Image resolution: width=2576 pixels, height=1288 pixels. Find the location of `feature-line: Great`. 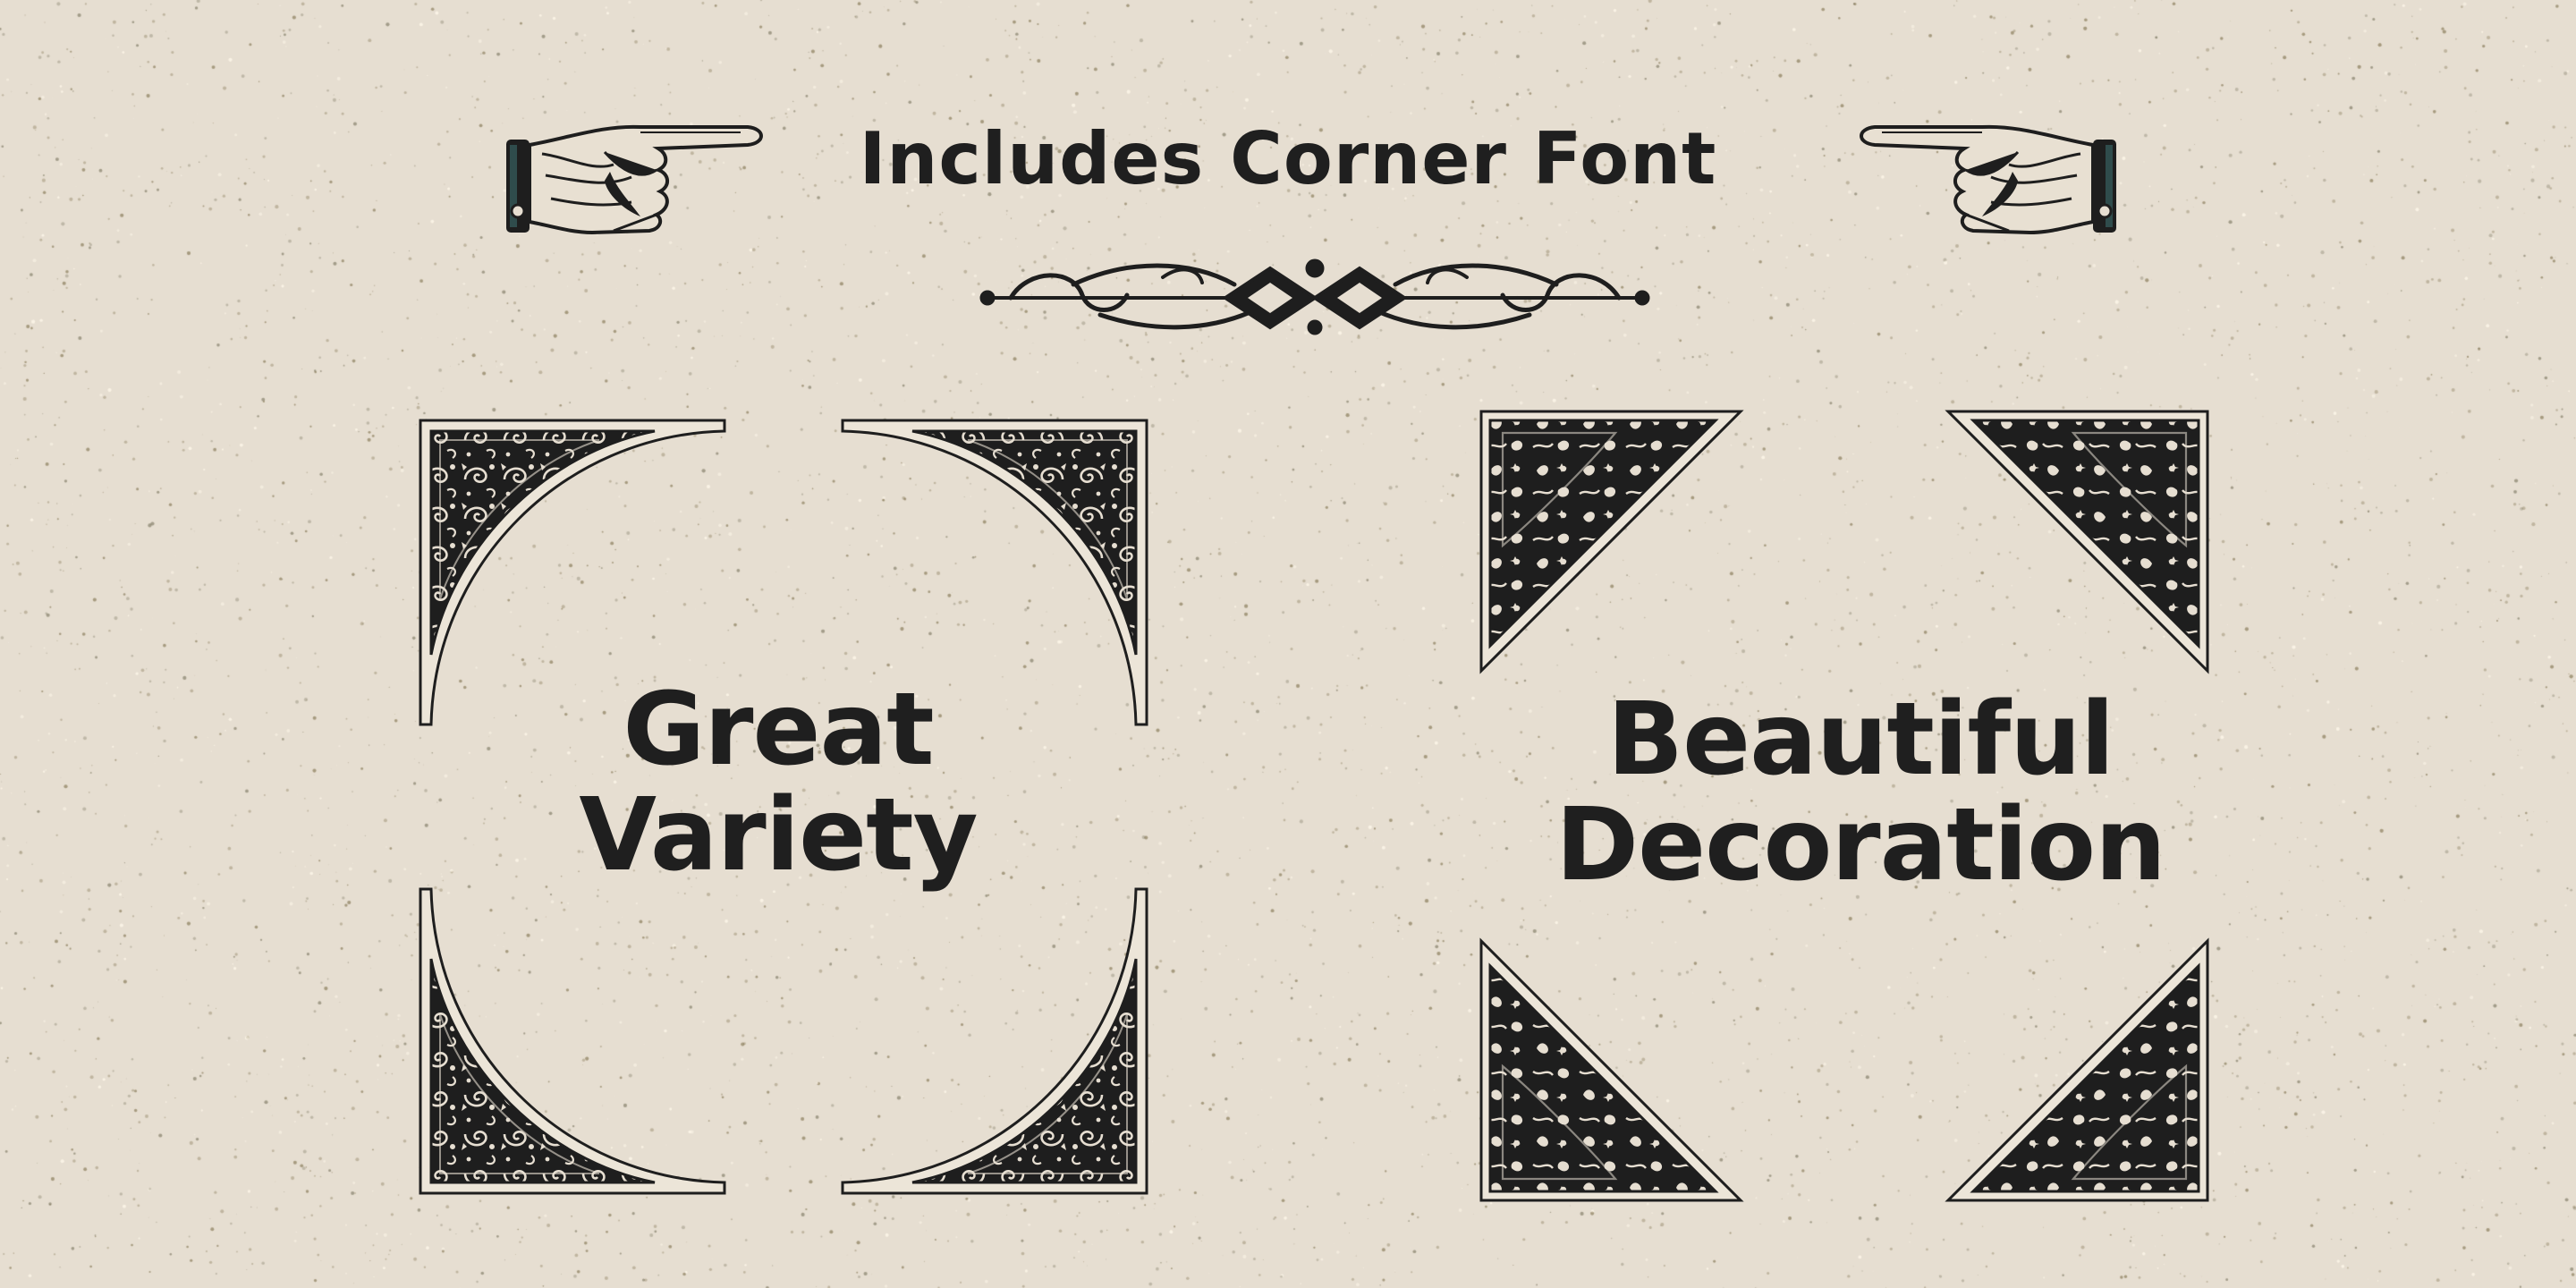

feature-line: Great is located at coordinates (778, 730).